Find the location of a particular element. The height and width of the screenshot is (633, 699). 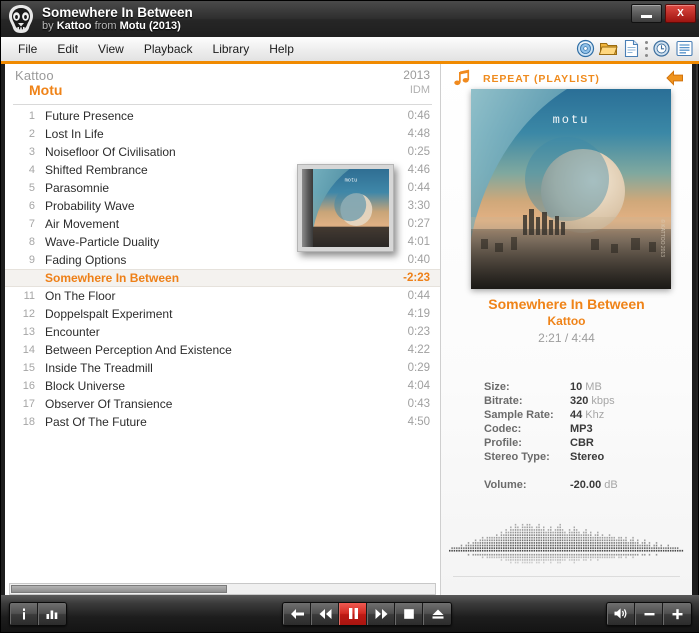

track-title: Lost In Life is located at coordinates (74, 134).